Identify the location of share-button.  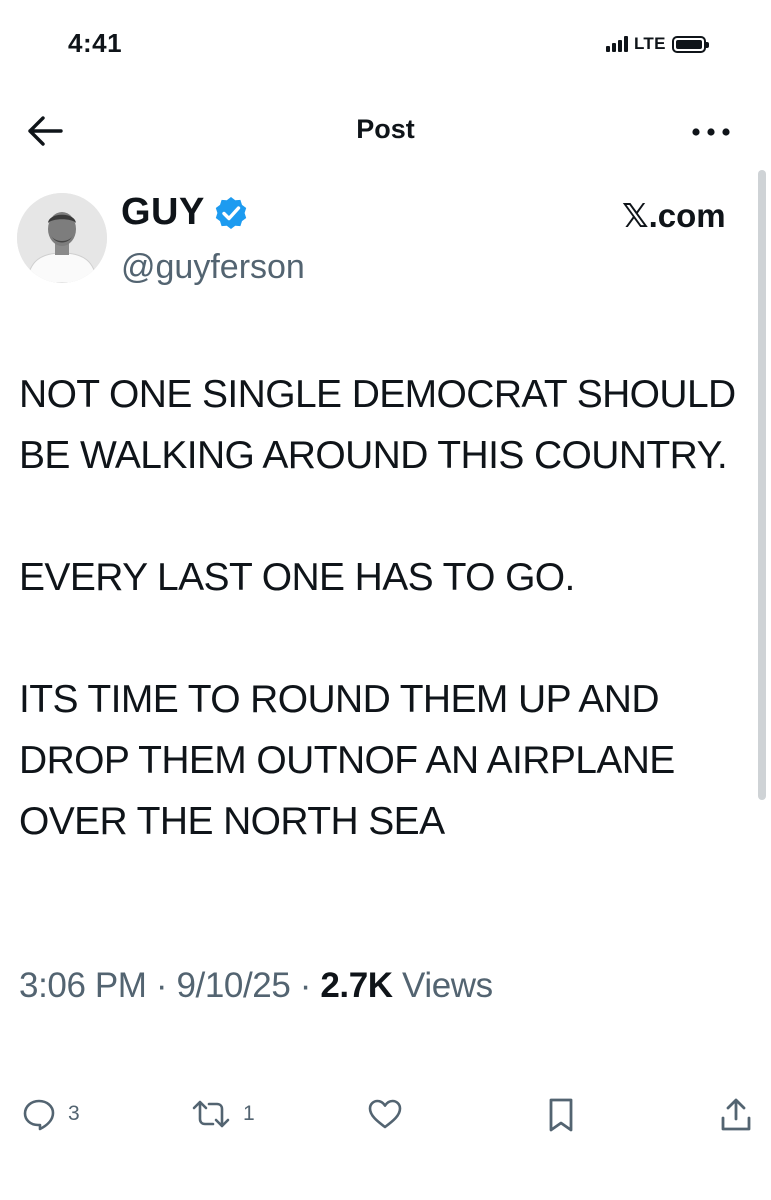
(736, 1115).